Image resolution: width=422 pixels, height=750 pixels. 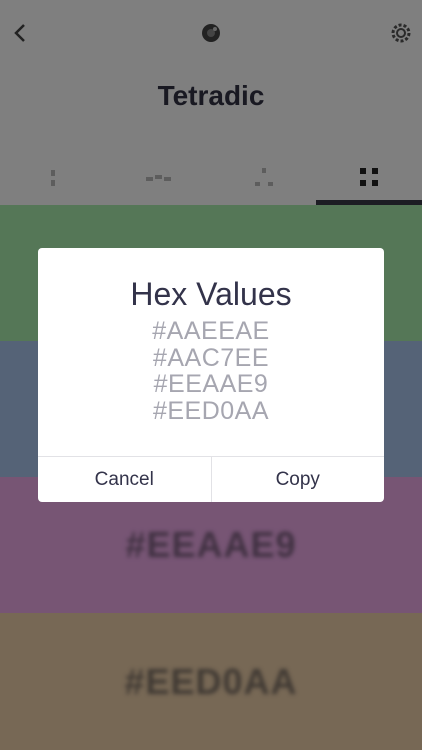 I want to click on hex-value: #AAC7EE, so click(x=211, y=357).